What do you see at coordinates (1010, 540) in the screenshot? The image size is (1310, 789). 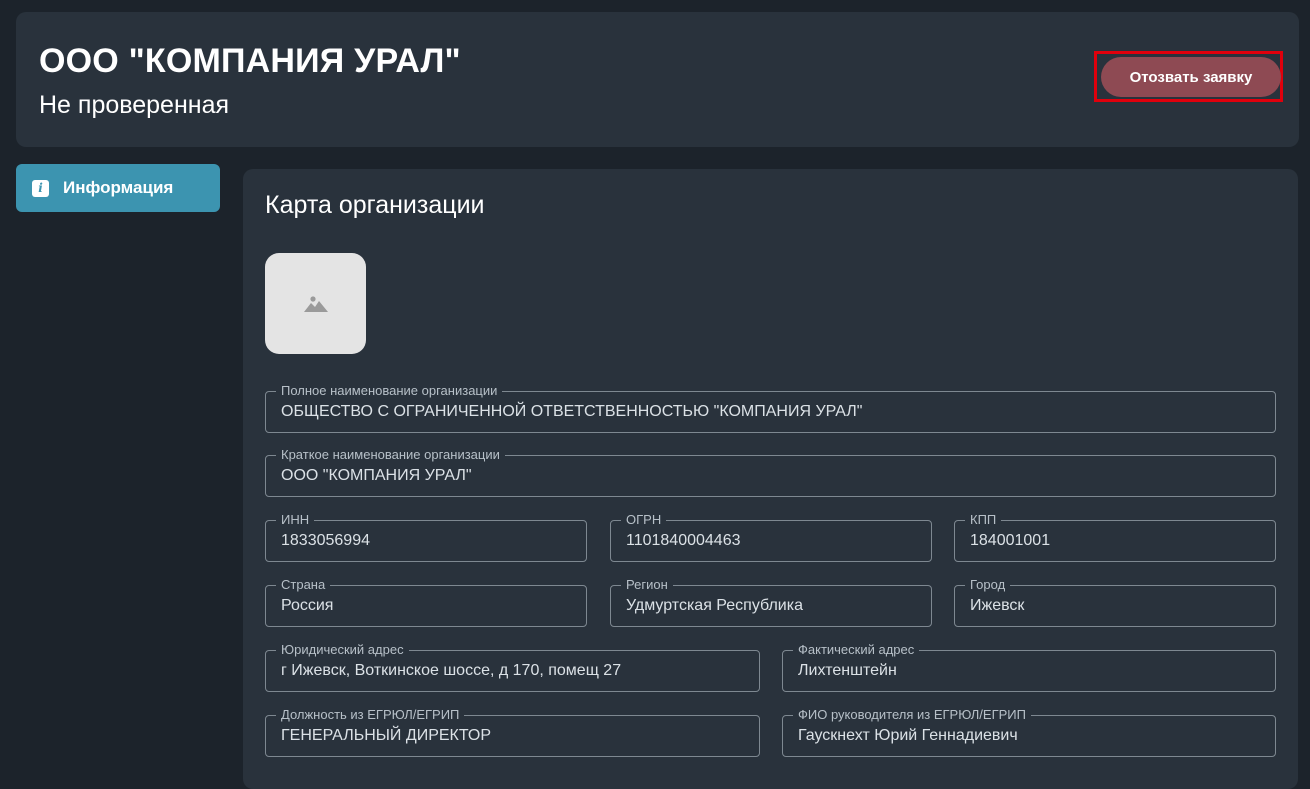 I see `field-value: 184001001` at bounding box center [1010, 540].